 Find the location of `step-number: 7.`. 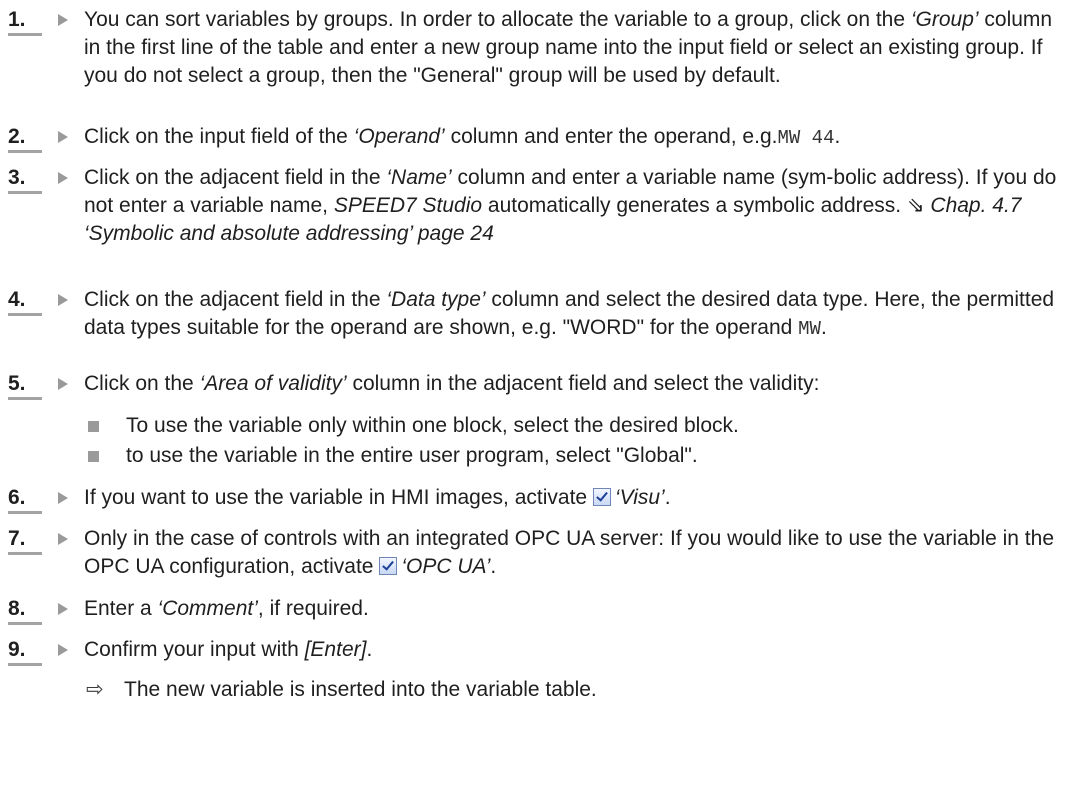

step-number: 7. is located at coordinates (25, 540).